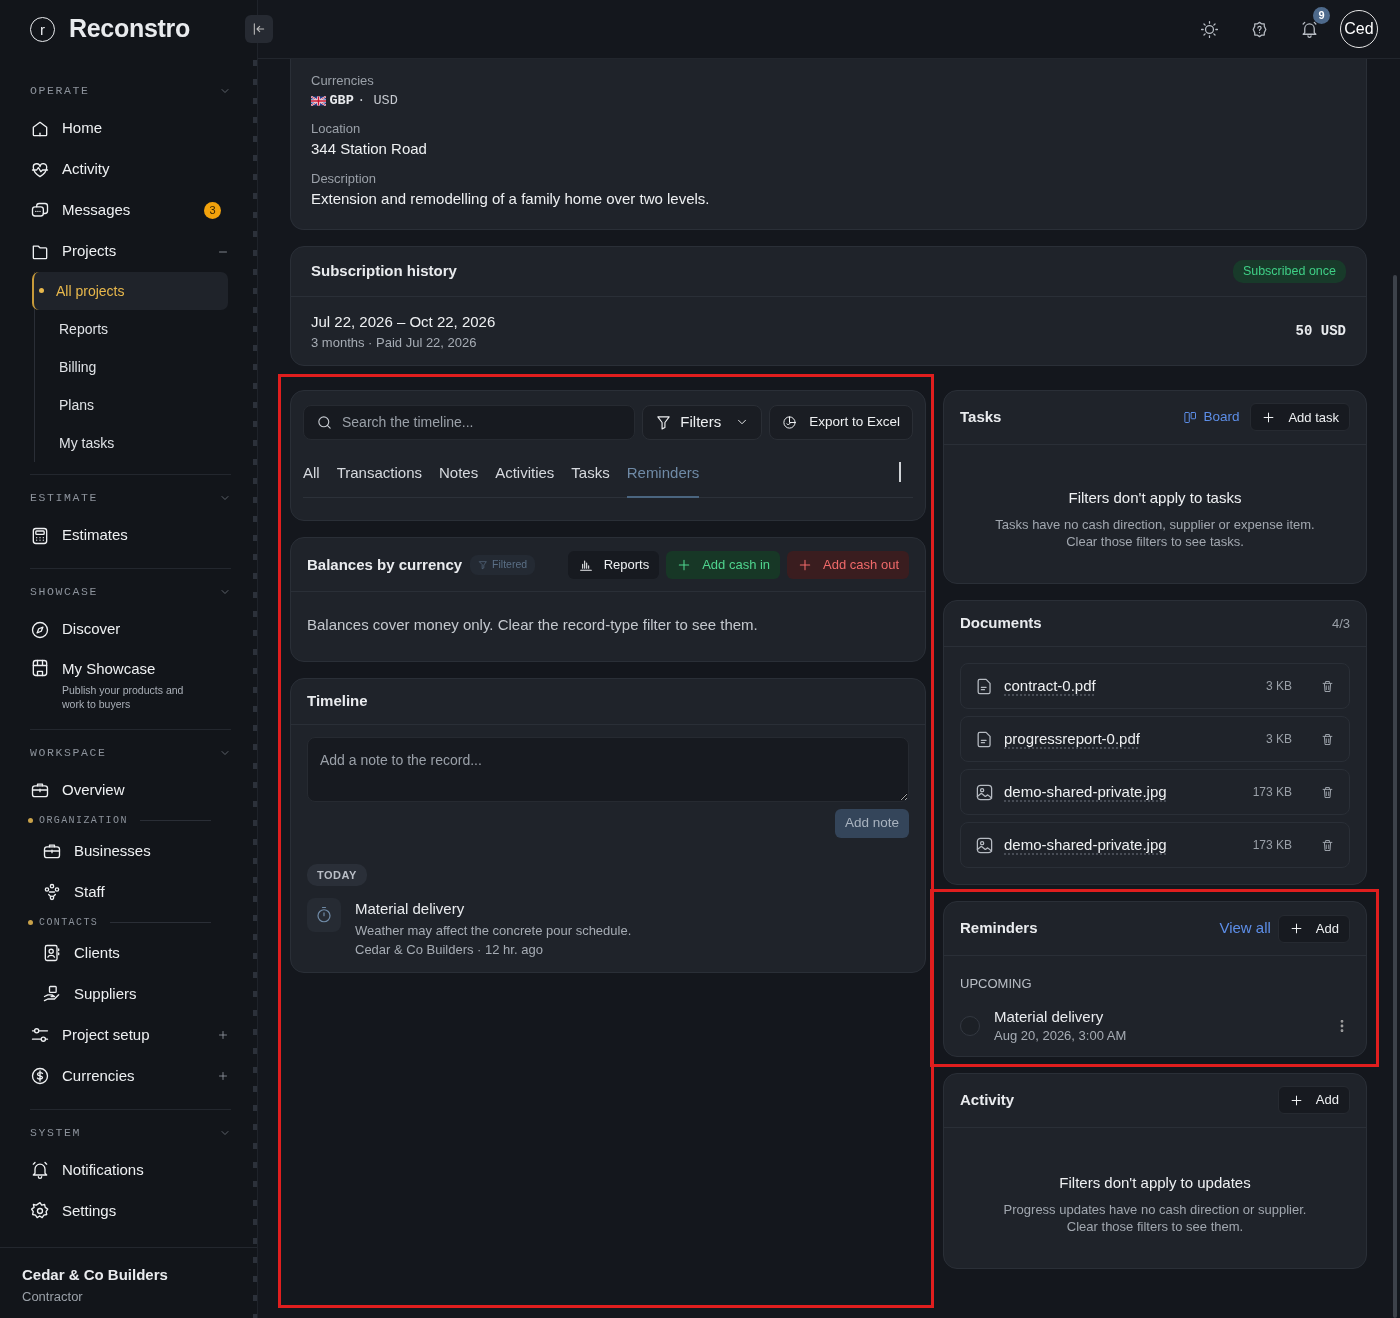 This screenshot has height=1318, width=1400. Describe the element at coordinates (1289, 271) in the screenshot. I see `status-badge: Subscribed once` at that location.